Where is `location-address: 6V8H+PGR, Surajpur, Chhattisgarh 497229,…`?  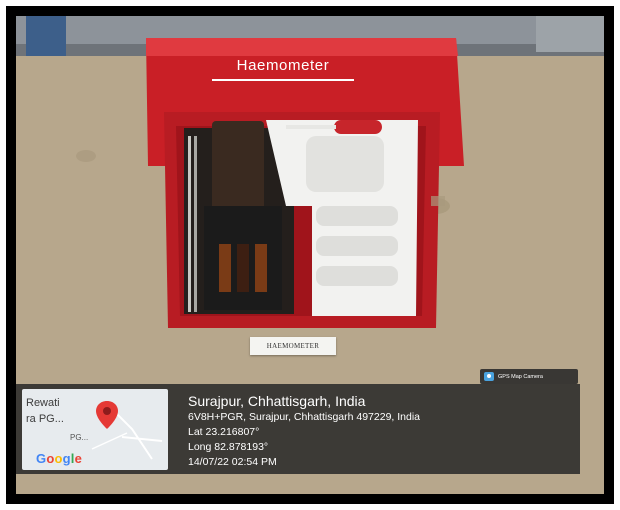
location-address: 6V8H+PGR, Surajpur, Chhattisgarh 497229,… is located at coordinates (304, 417).